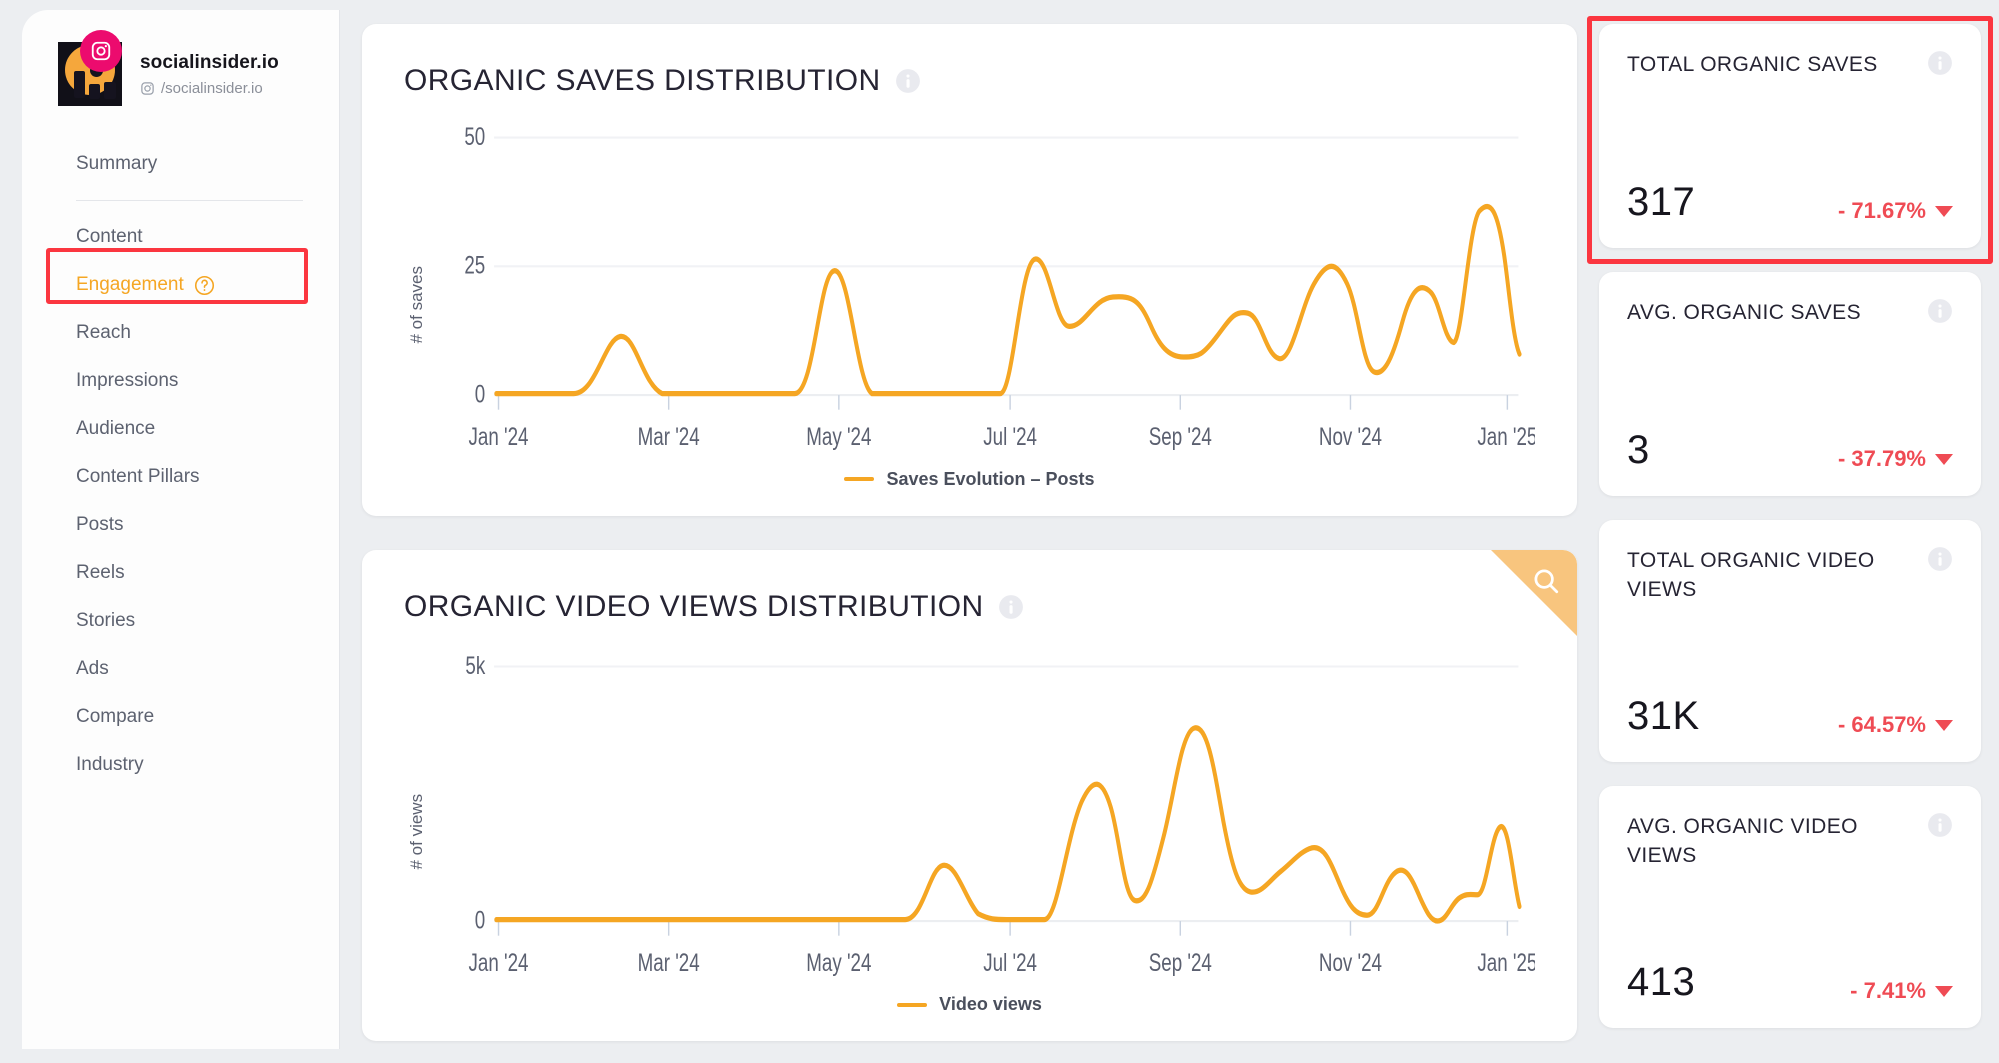  What do you see at coordinates (180, 285) in the screenshot?
I see `sidebar-item-engagement: Engagement` at bounding box center [180, 285].